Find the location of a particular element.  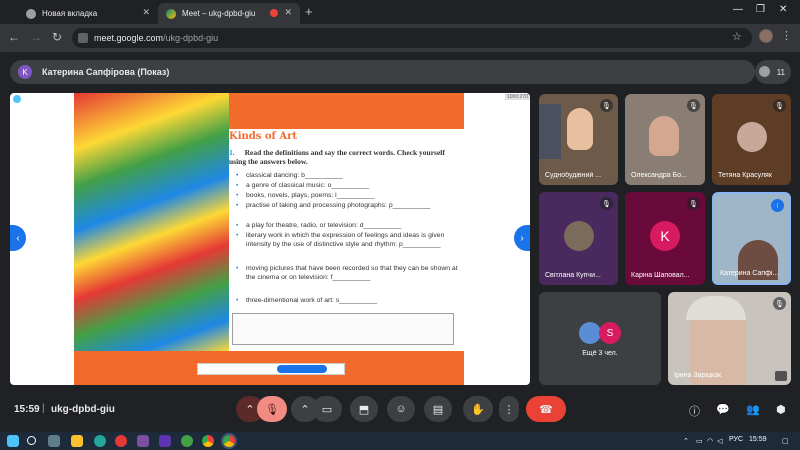

bookshelf-background is located at coordinates (550, 131).